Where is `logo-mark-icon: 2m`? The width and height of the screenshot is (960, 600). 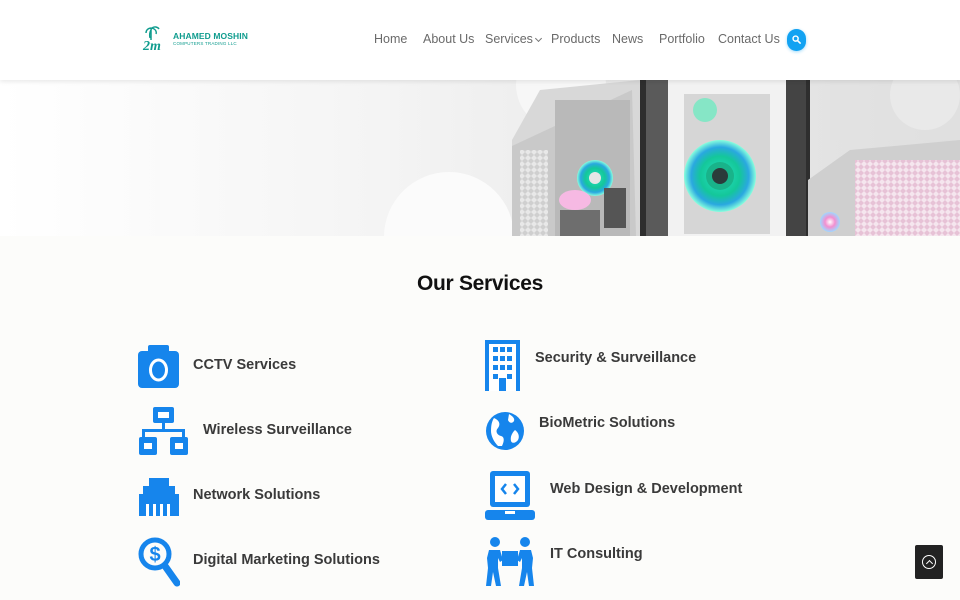 logo-mark-icon: 2m is located at coordinates (151, 39).